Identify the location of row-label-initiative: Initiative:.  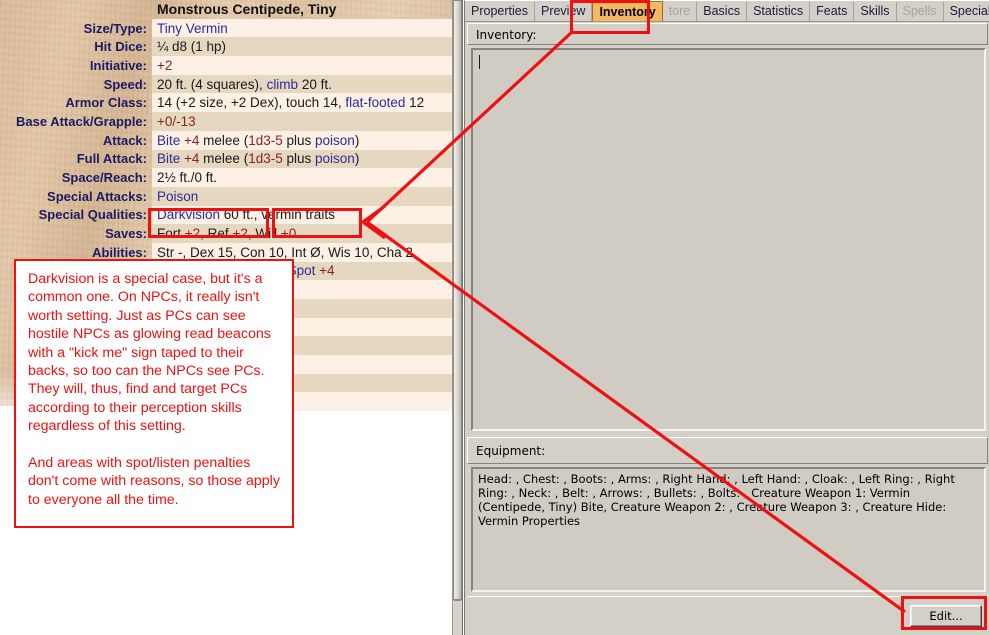
(118, 65).